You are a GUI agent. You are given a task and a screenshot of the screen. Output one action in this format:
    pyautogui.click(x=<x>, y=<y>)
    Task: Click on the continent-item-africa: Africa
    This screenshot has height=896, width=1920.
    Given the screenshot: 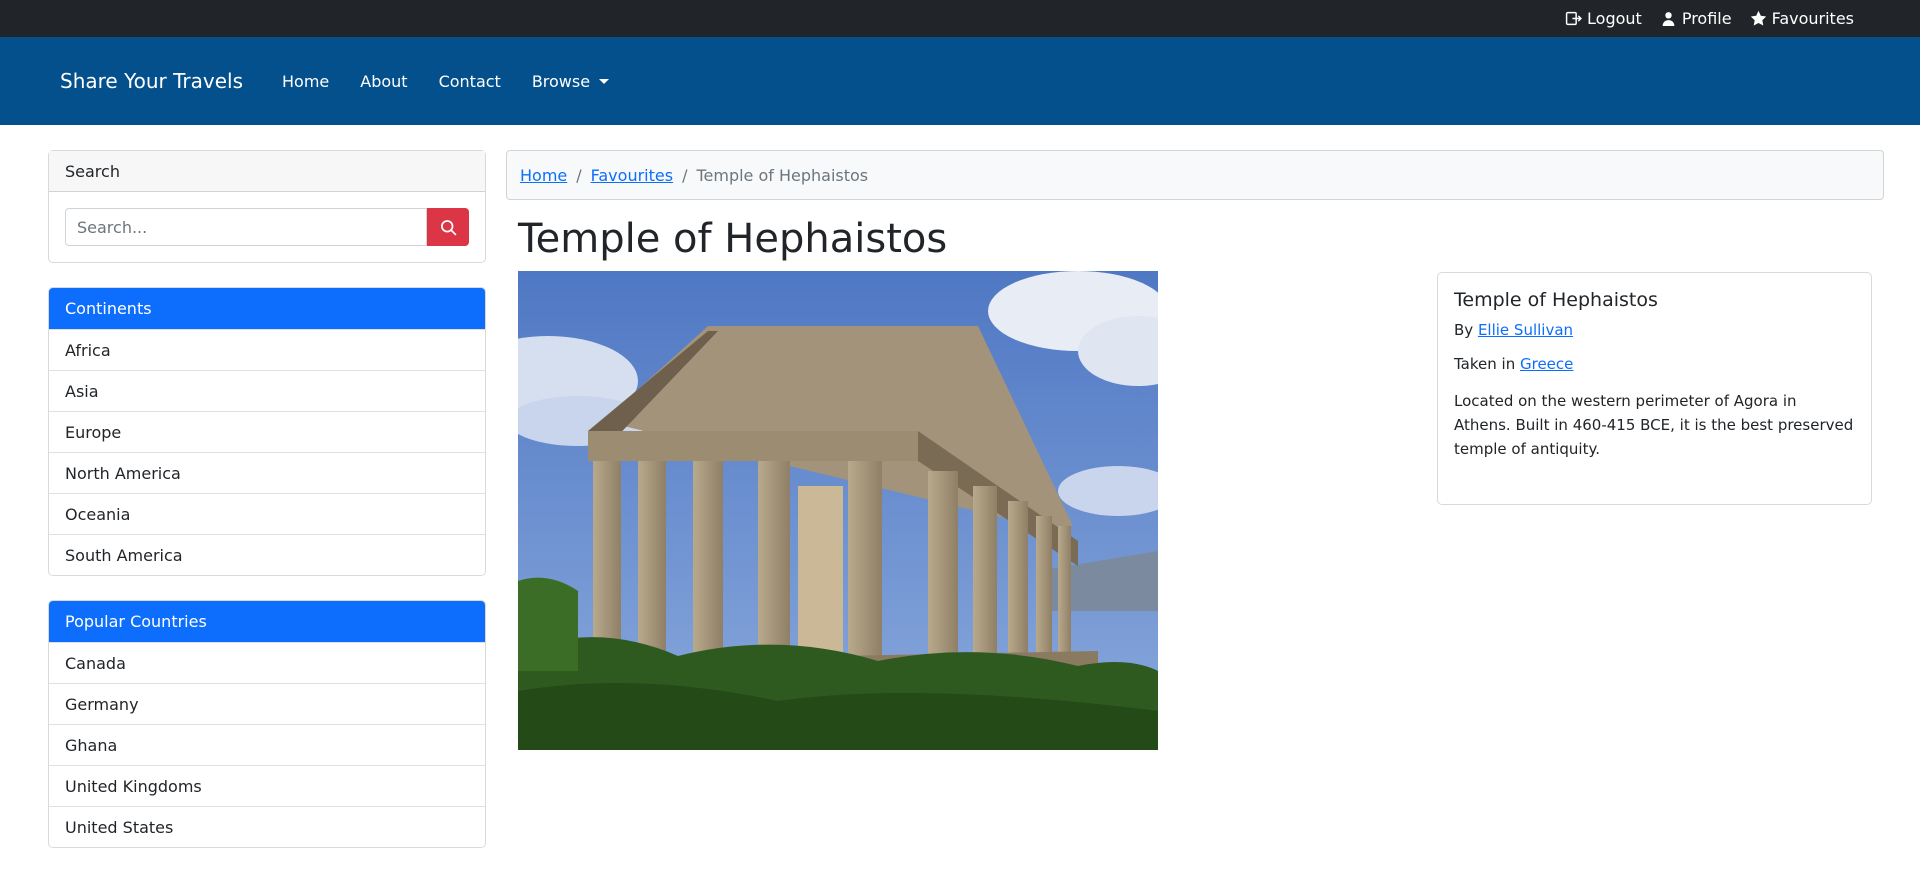 What is the action you would take?
    pyautogui.click(x=267, y=349)
    